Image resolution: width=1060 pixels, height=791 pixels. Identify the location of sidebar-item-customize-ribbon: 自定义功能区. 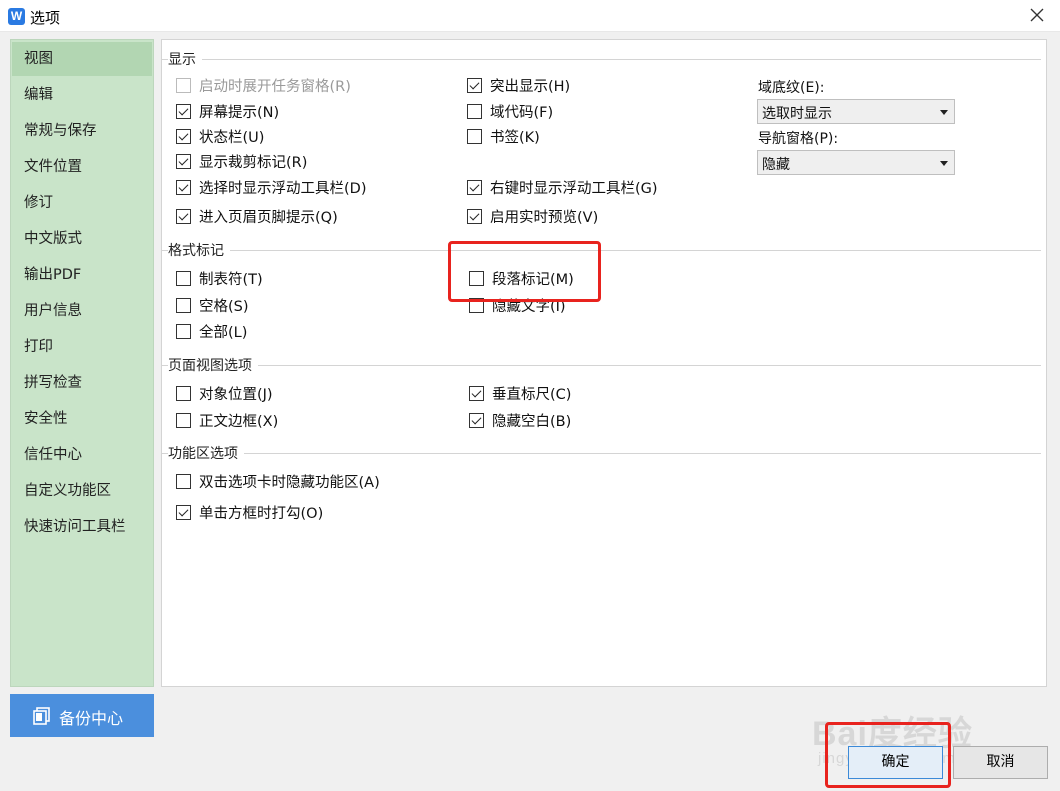
(82, 491).